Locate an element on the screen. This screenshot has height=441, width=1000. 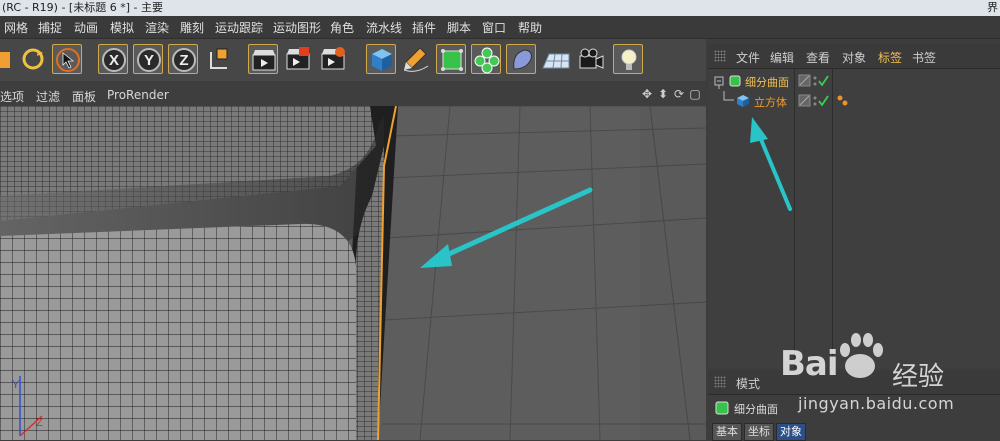
coordinate-system-button is located at coordinates (218, 59).